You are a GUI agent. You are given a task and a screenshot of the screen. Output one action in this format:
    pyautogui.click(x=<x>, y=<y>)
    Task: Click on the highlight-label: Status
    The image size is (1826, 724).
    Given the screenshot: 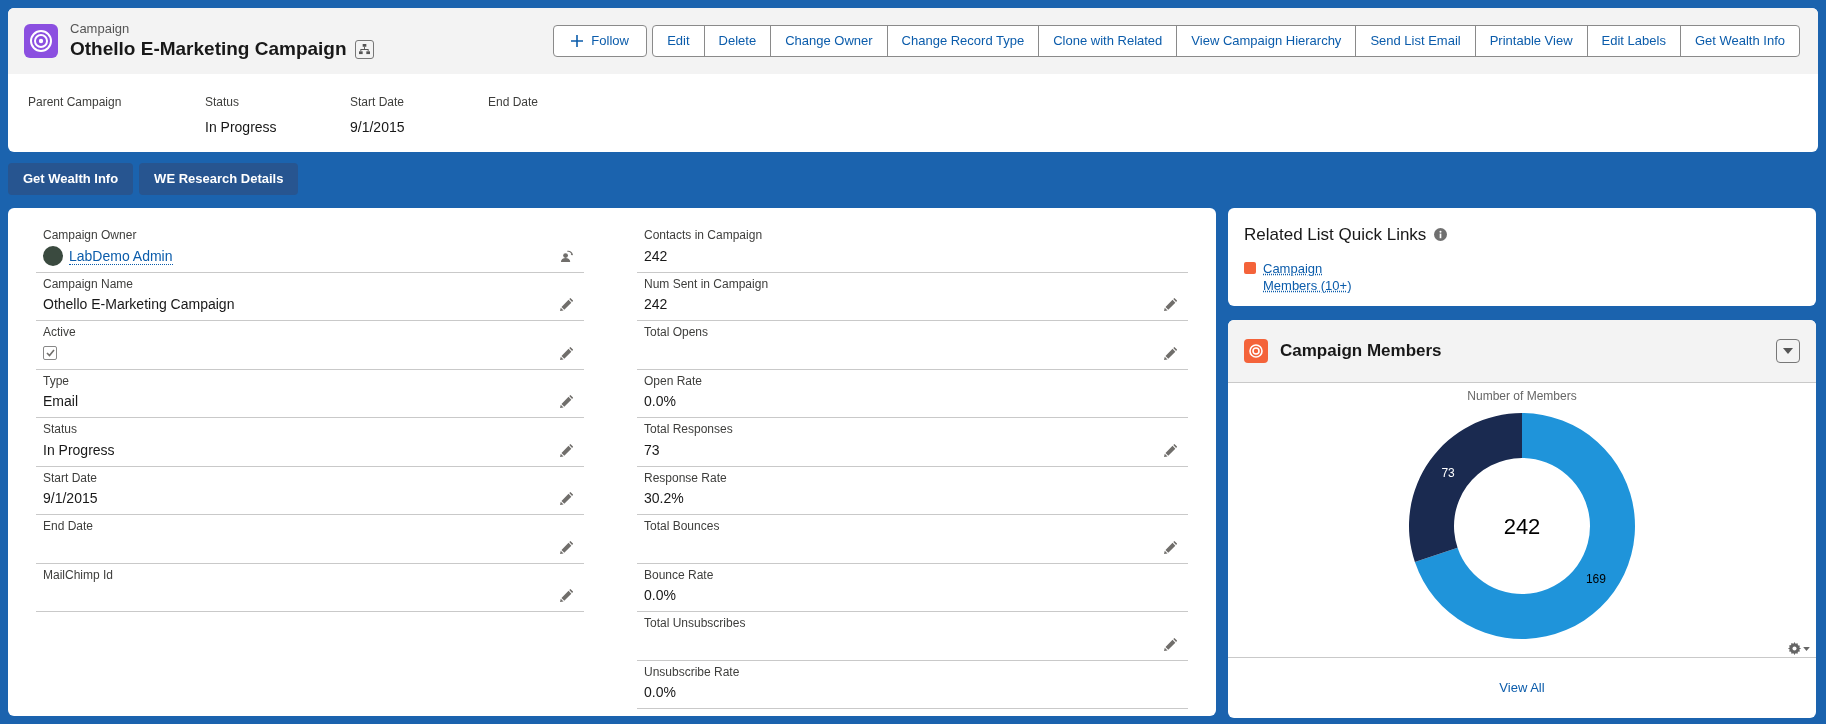 What is the action you would take?
    pyautogui.click(x=223, y=102)
    